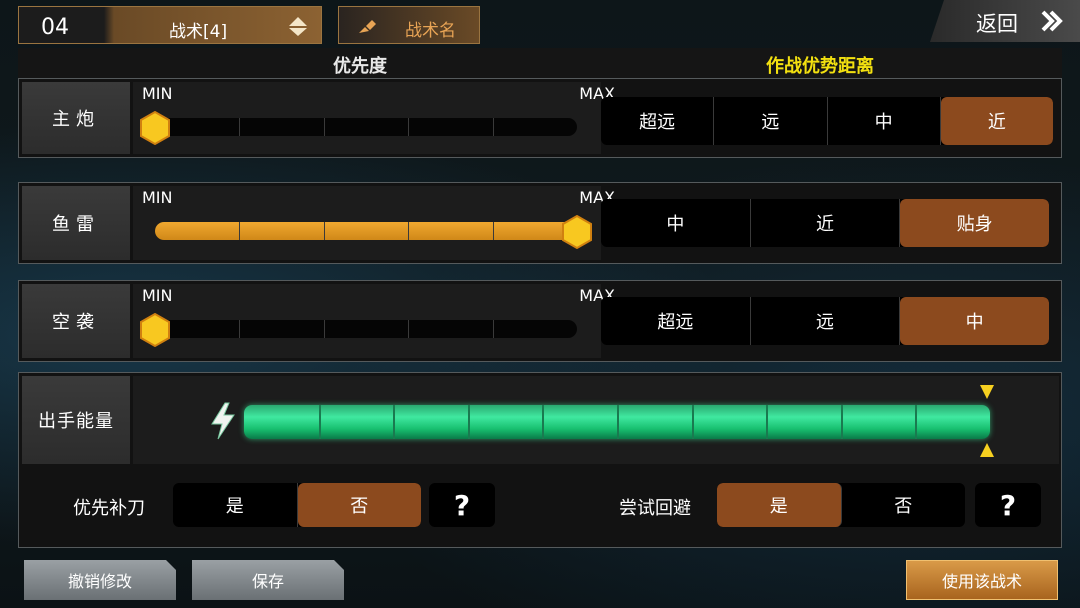 The image size is (1080, 608). Describe the element at coordinates (55, 27) in the screenshot. I see `tactic-number: 04` at that location.